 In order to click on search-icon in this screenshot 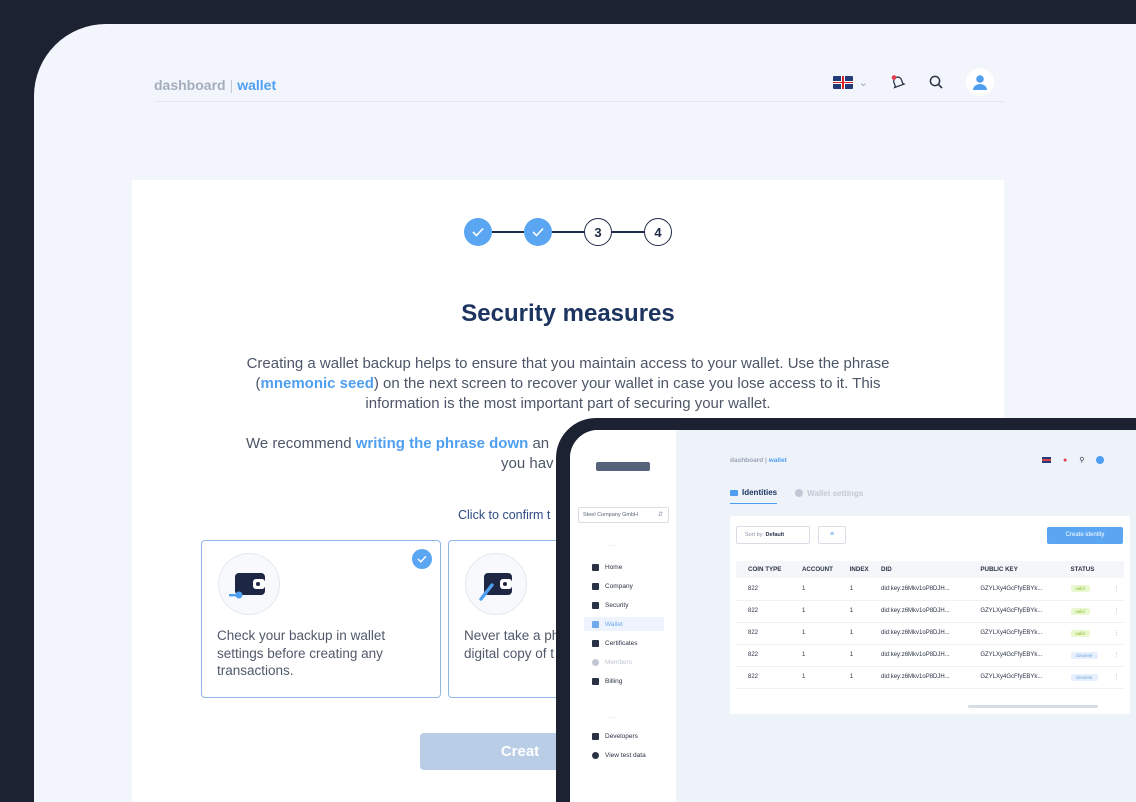, I will do `click(936, 82)`.